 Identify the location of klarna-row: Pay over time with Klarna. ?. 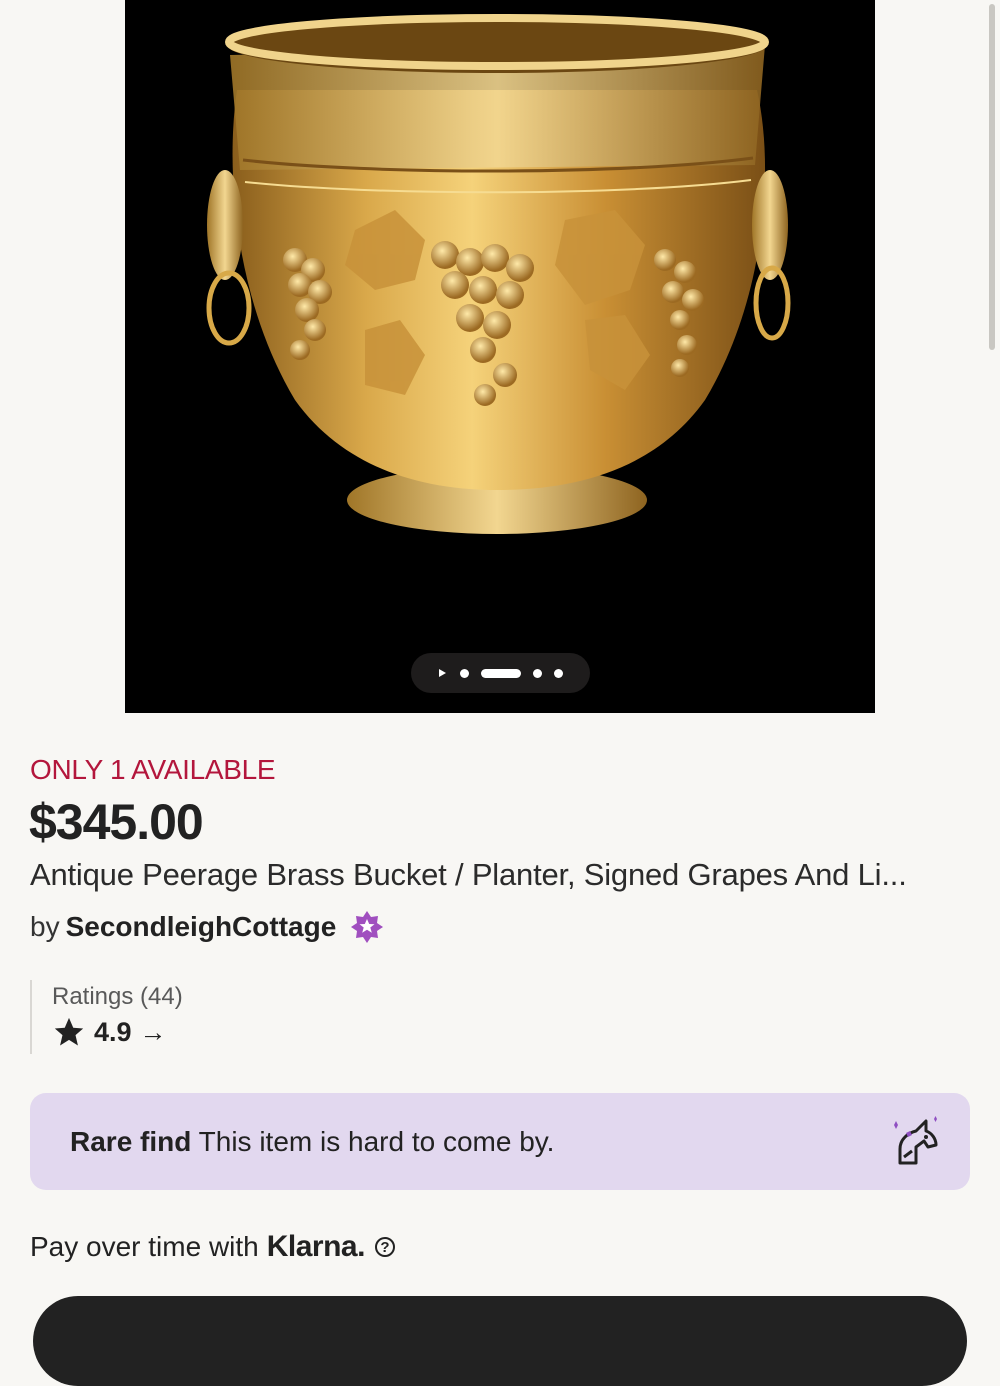
(212, 1247).